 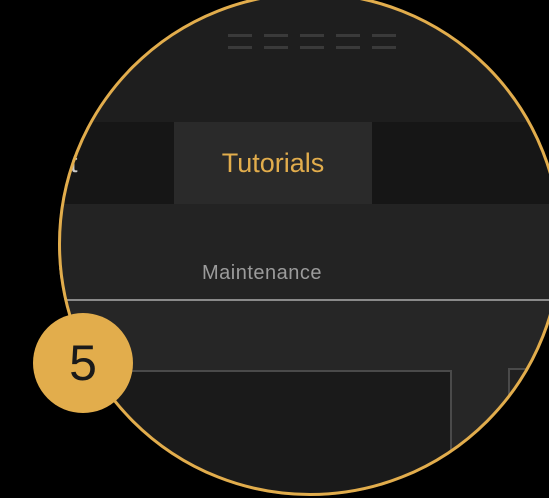 I want to click on subtab-maintenance: Maintenance, so click(x=262, y=273).